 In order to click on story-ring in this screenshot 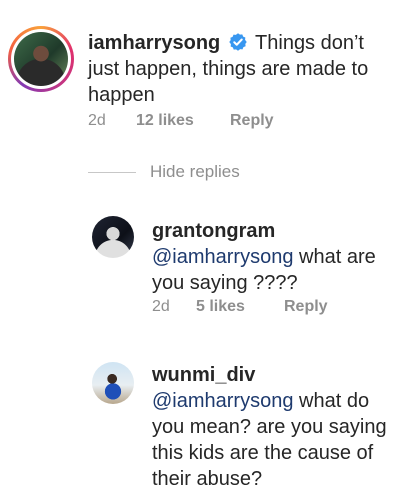, I will do `click(41, 59)`.